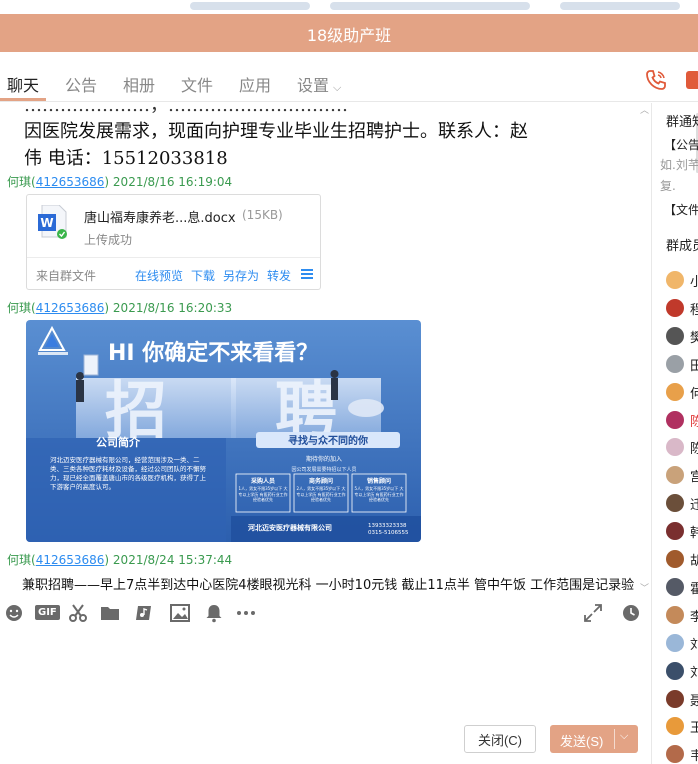 The image size is (698, 764). What do you see at coordinates (263, 481) in the screenshot?
I see `position-title: 采购人员` at bounding box center [263, 481].